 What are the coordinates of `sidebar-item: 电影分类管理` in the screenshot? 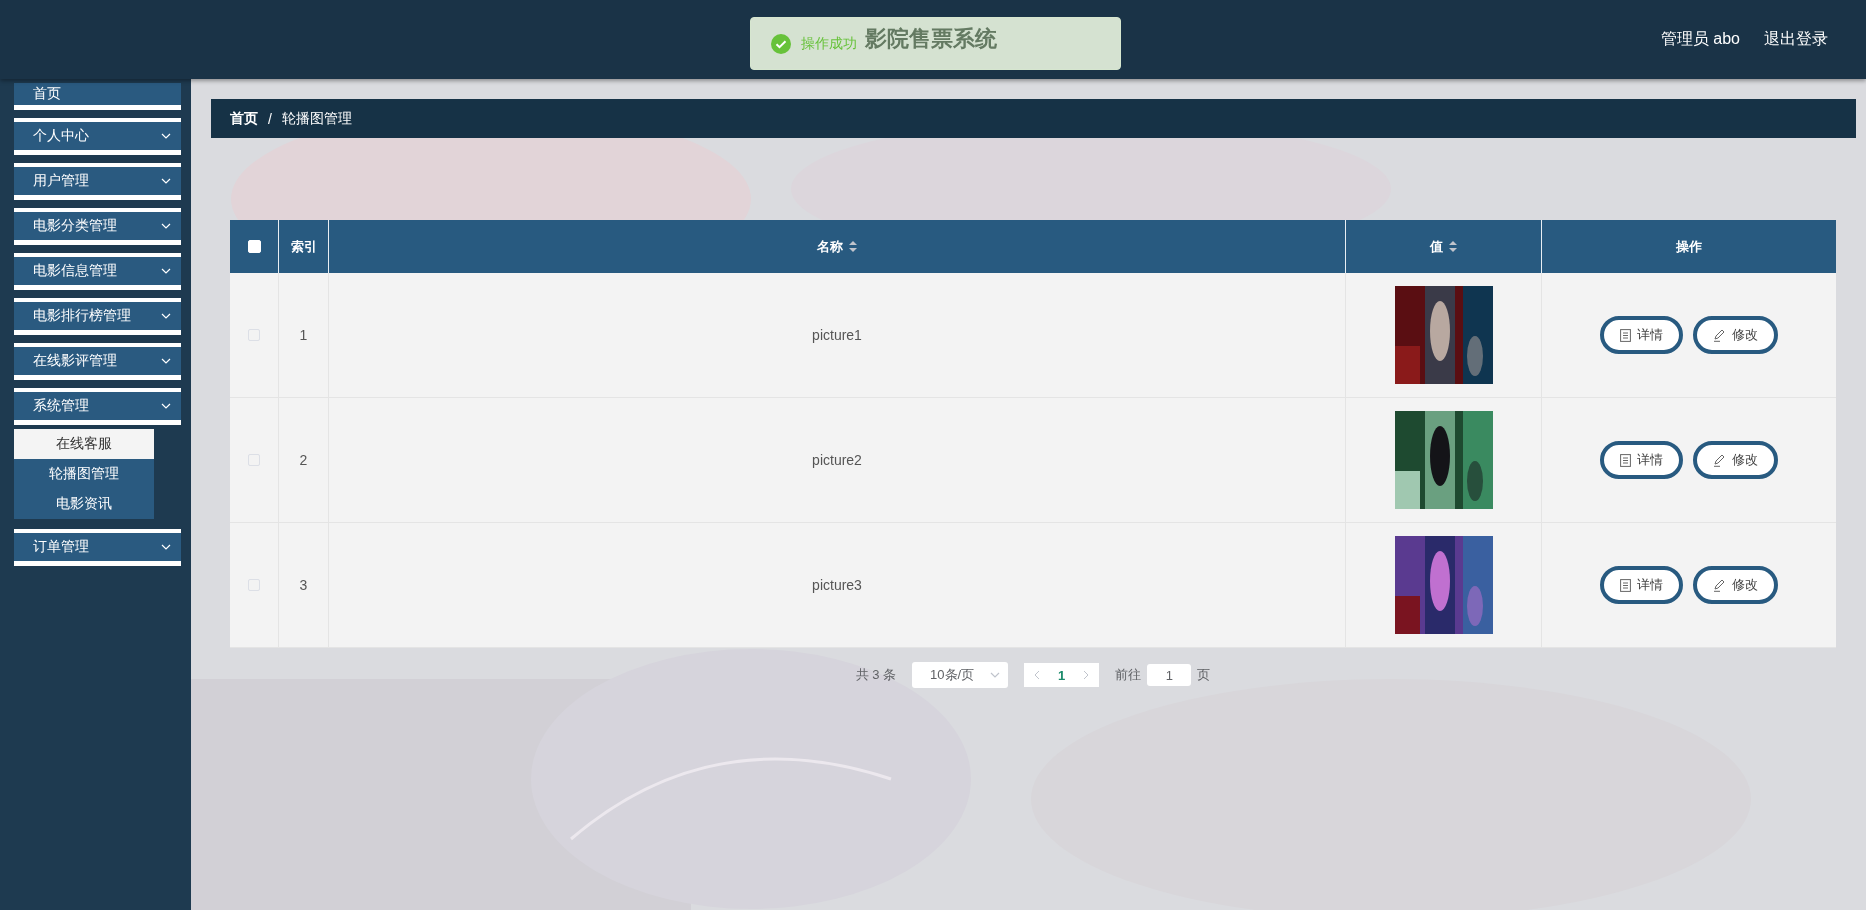 It's located at (97, 226).